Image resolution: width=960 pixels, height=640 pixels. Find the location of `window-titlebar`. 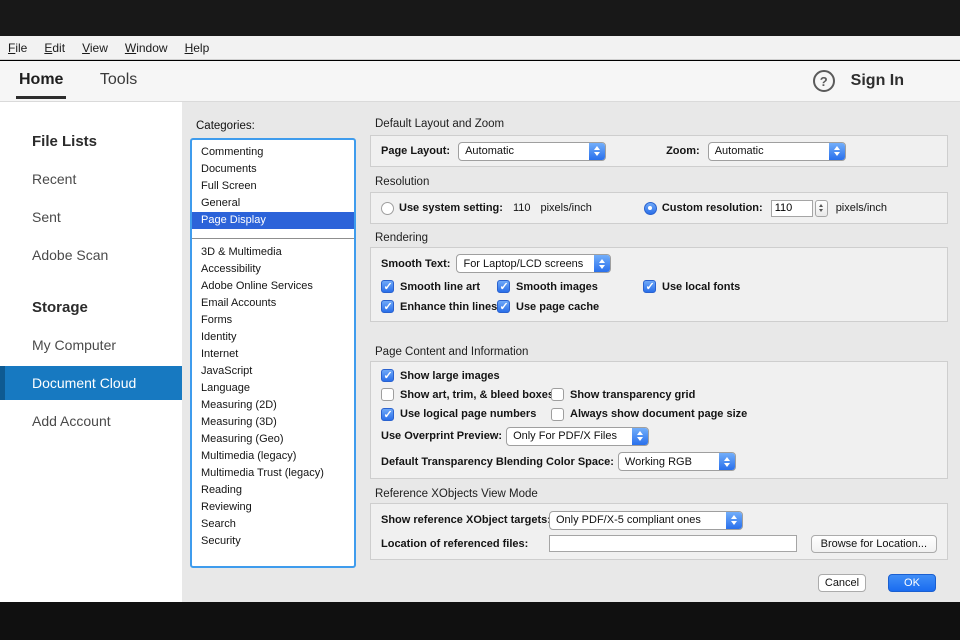

window-titlebar is located at coordinates (480, 18).